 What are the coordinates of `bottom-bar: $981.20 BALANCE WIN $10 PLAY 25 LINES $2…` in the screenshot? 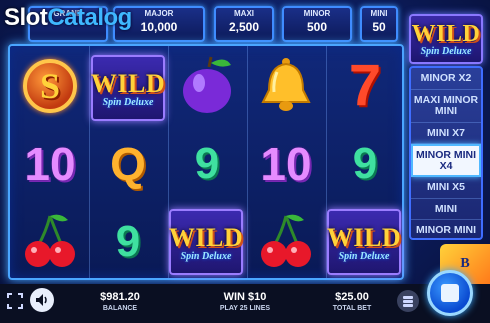 It's located at (245, 303).